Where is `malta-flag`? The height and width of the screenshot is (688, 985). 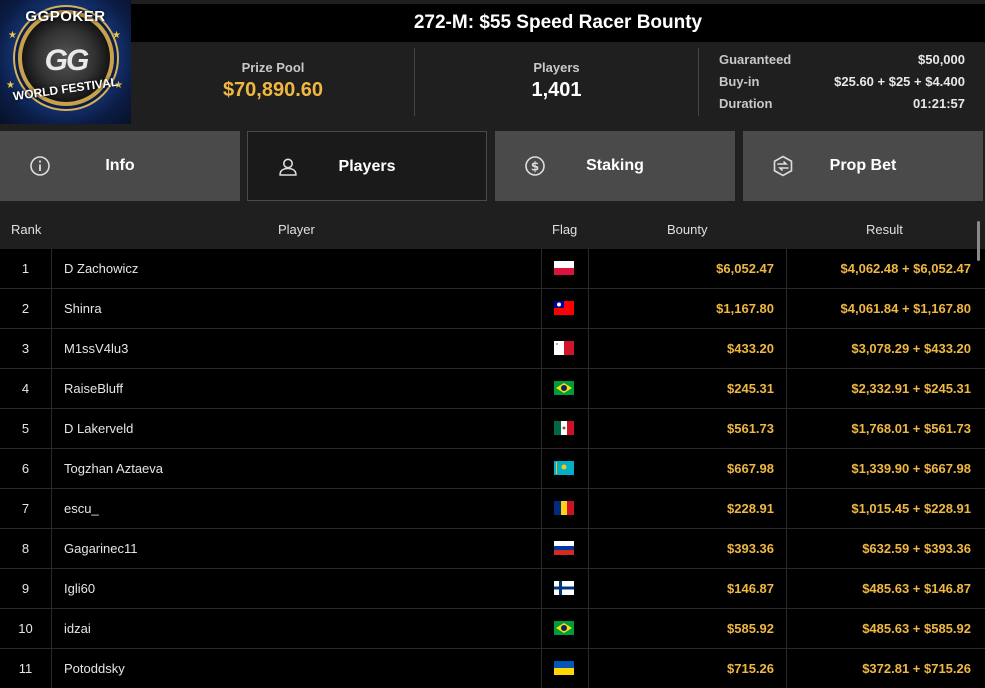
malta-flag is located at coordinates (564, 348).